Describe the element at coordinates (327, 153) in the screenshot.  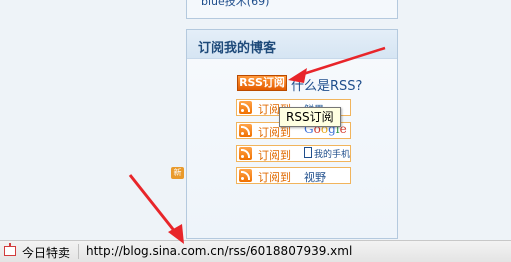
I see `mobile-icon: 我的手机` at that location.